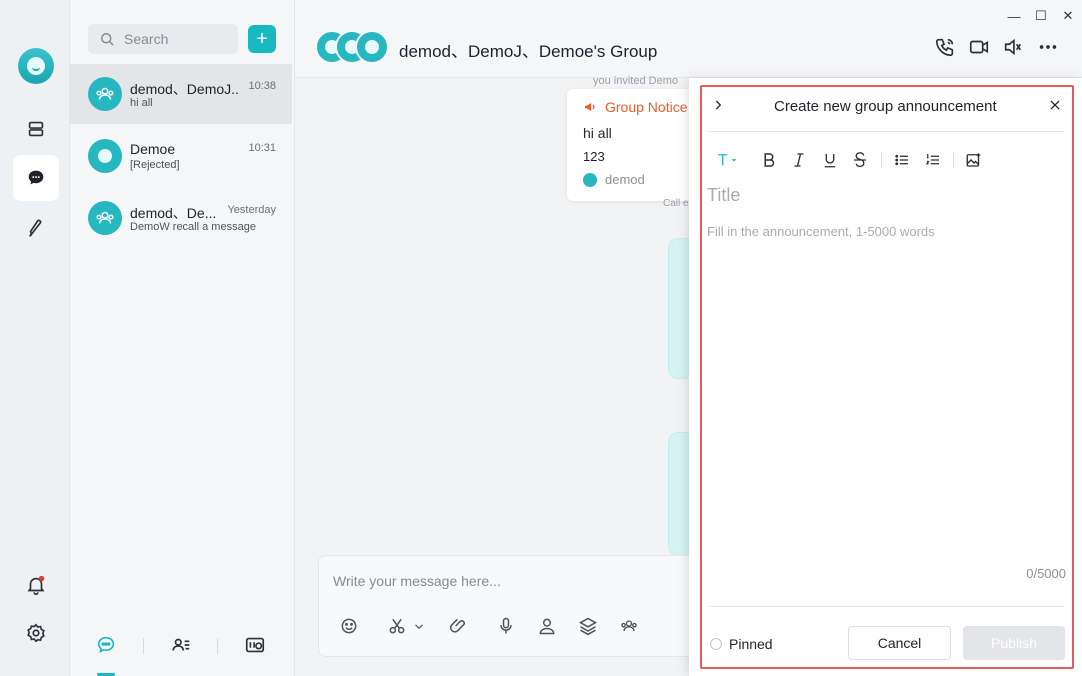 Image resolution: width=1082 pixels, height=676 pixels. Describe the element at coordinates (1041, 16) in the screenshot. I see `maximize-button: ☐` at that location.